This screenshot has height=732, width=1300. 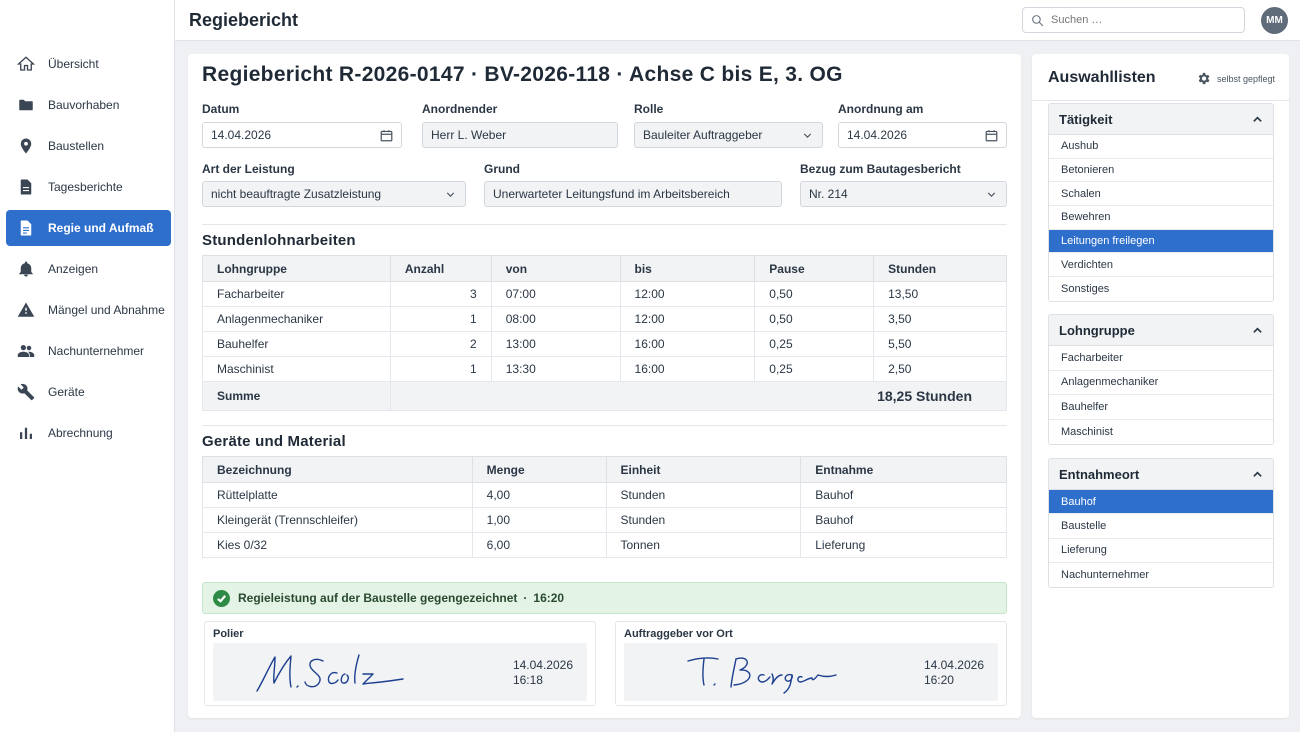 I want to click on list-item: Nachunternehmer, so click(x=1161, y=575).